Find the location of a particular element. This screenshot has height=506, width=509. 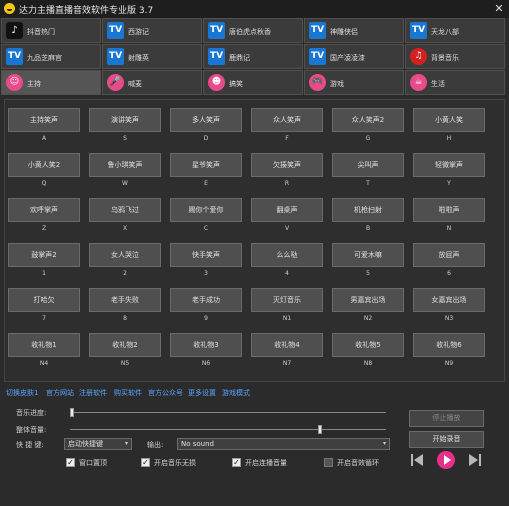

sound-button: 么么哒 is located at coordinates (287, 255).